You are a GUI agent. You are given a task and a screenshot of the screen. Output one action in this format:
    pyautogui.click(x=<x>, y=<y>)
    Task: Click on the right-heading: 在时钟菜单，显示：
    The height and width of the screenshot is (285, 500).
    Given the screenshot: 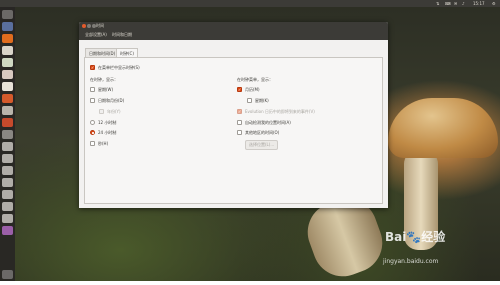 What is the action you would take?
    pyautogui.click(x=255, y=79)
    